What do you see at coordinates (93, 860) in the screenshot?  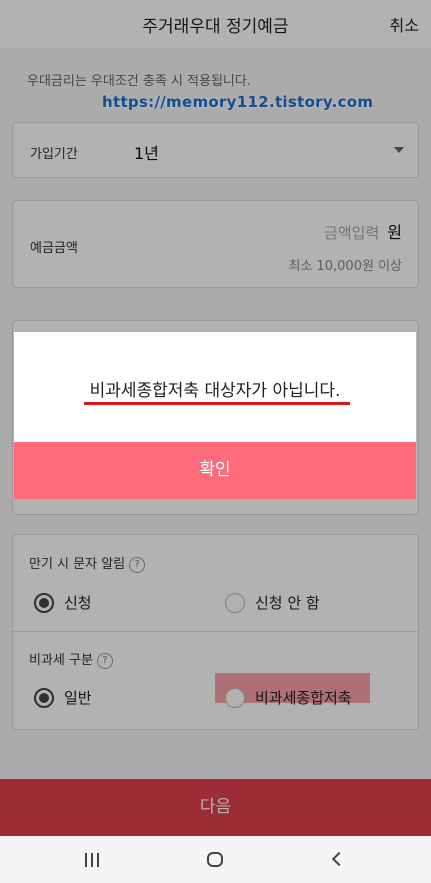 I see `recent-apps-icon` at bounding box center [93, 860].